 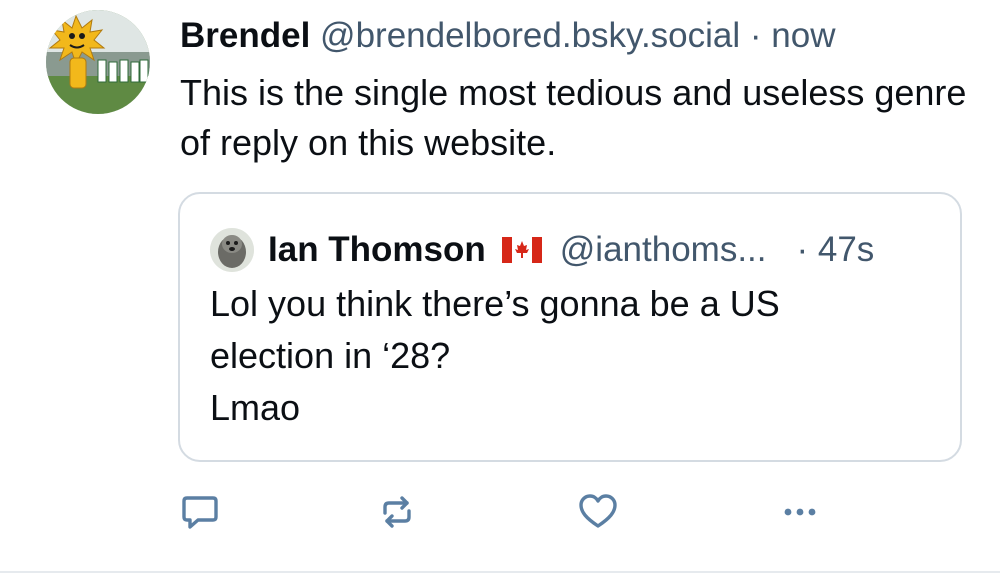 I want to click on post-timestamp: now, so click(x=803, y=35).